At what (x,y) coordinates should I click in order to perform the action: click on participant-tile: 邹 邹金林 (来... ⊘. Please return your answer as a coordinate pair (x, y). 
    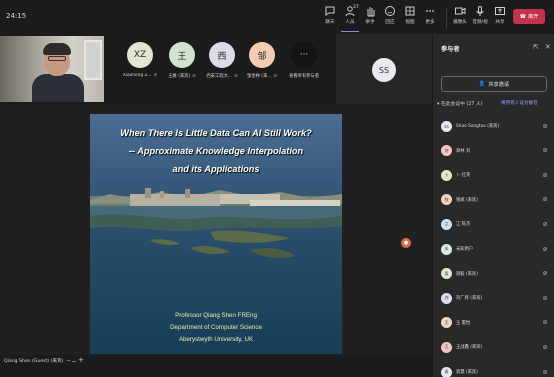
    Looking at the image, I should click on (262, 60).